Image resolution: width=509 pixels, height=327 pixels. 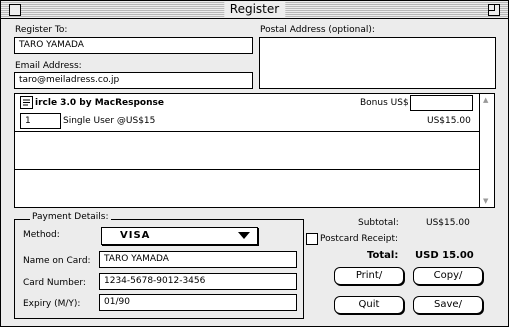 What do you see at coordinates (383, 255) in the screenshot?
I see `total-label: Total:` at bounding box center [383, 255].